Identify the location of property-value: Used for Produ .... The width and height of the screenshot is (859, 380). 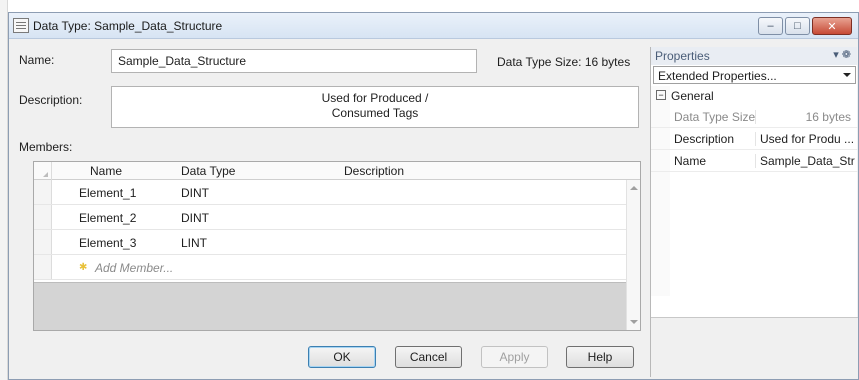
(805, 139).